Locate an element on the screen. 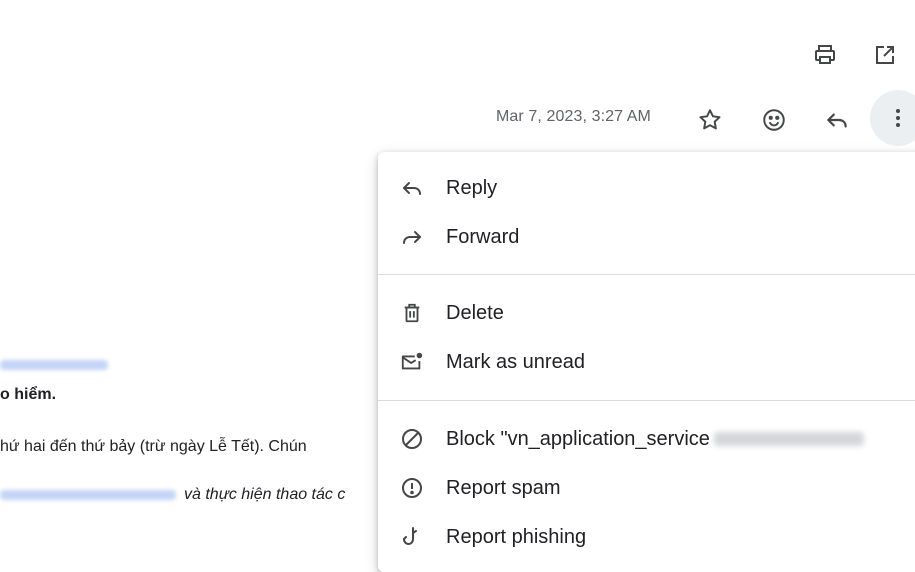 This screenshot has width=915, height=572. trash-icon is located at coordinates (412, 313).